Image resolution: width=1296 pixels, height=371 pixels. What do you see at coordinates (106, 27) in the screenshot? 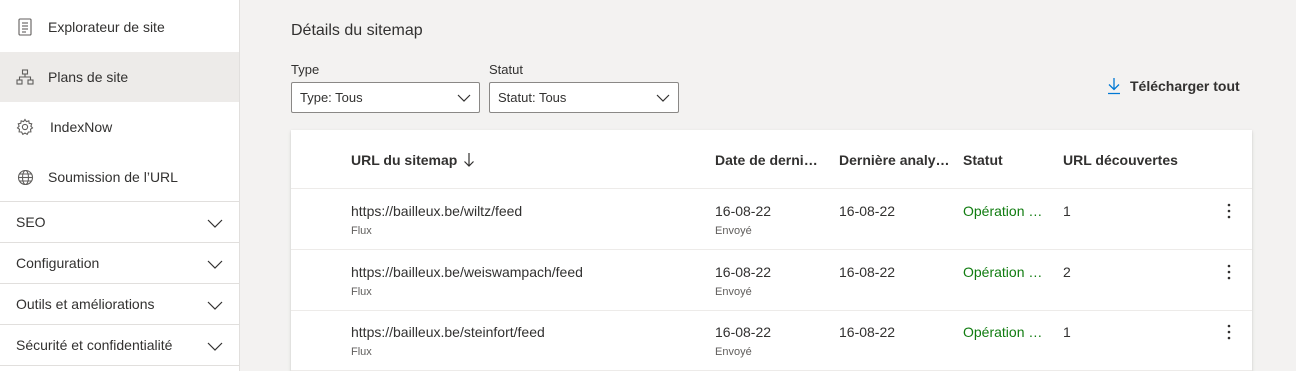
I see `sidebar-item-label: Explorateur de site` at bounding box center [106, 27].